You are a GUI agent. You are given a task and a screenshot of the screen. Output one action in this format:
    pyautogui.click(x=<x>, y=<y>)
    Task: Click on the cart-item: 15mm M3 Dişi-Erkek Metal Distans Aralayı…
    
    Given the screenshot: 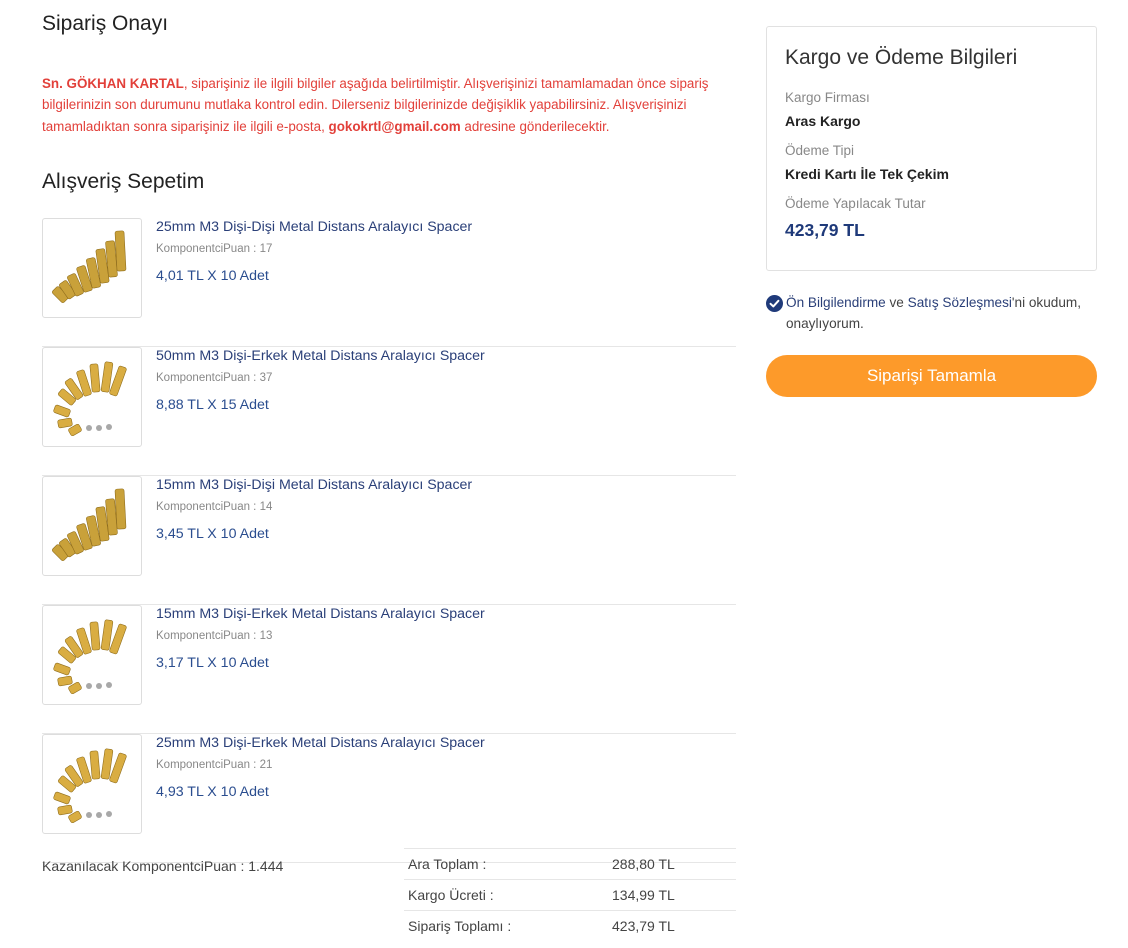 What is the action you would take?
    pyautogui.click(x=389, y=669)
    